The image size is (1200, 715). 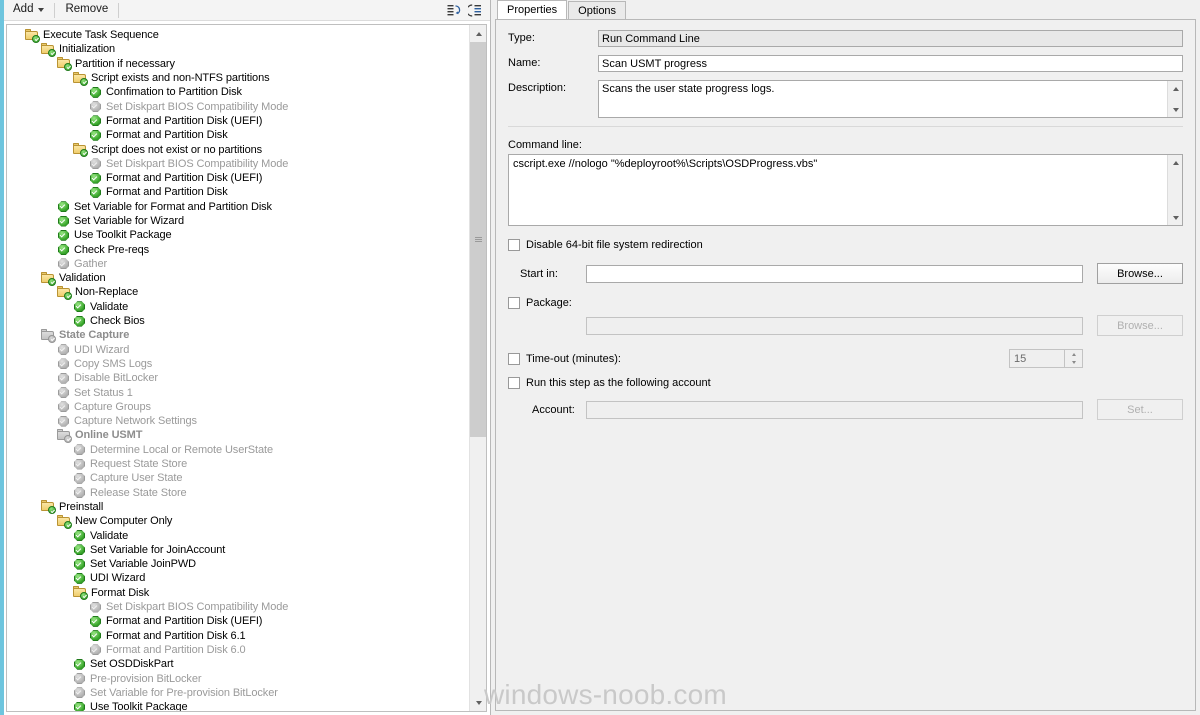 I want to click on description-field, so click(x=890, y=99).